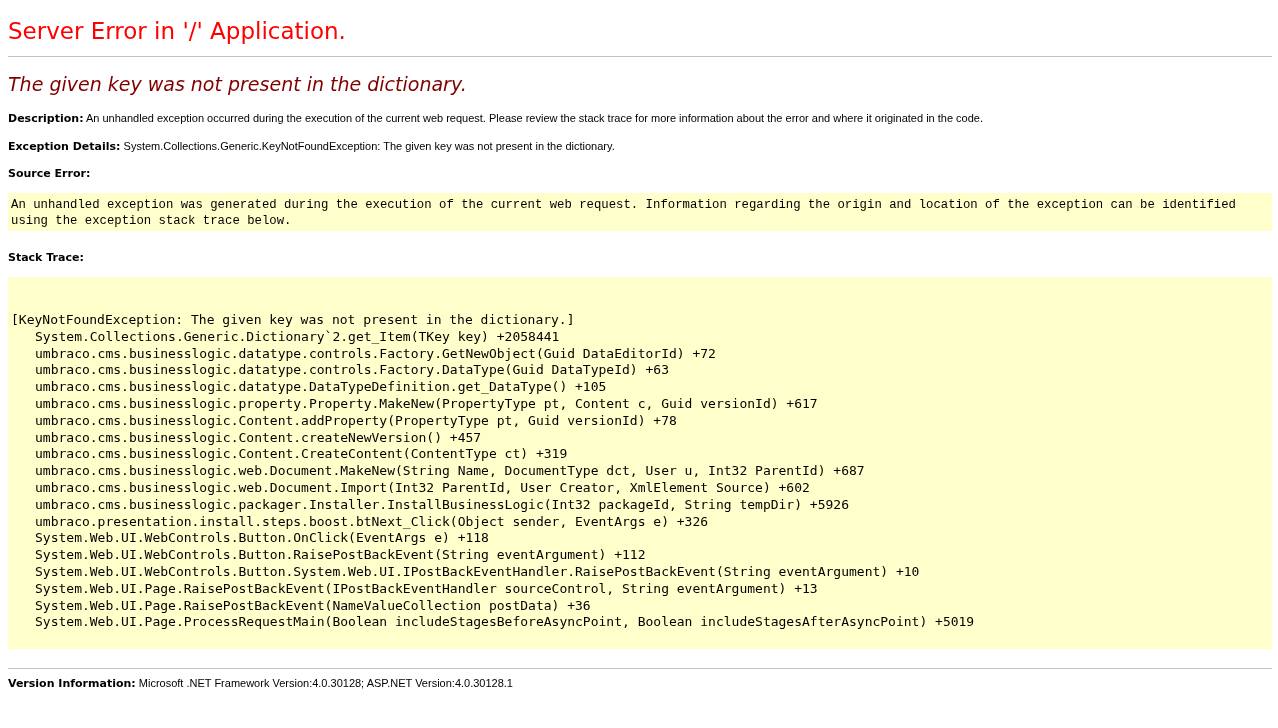 This screenshot has width=1278, height=728. Describe the element at coordinates (297, 336) in the screenshot. I see `stack-frame: System.Collections.Generic.Dictionary`2.get_Item(TKey key) +2058441` at that location.